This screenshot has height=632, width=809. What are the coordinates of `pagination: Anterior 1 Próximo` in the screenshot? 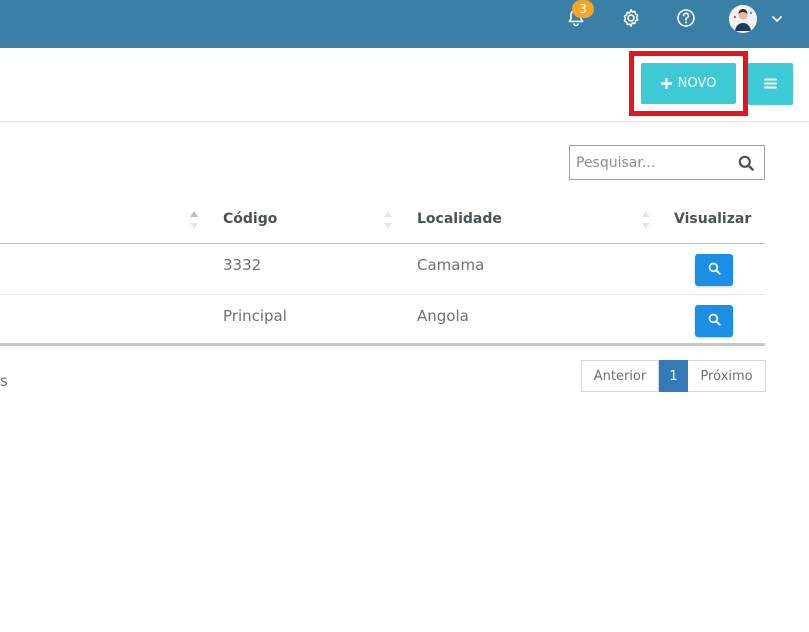 It's located at (673, 376).